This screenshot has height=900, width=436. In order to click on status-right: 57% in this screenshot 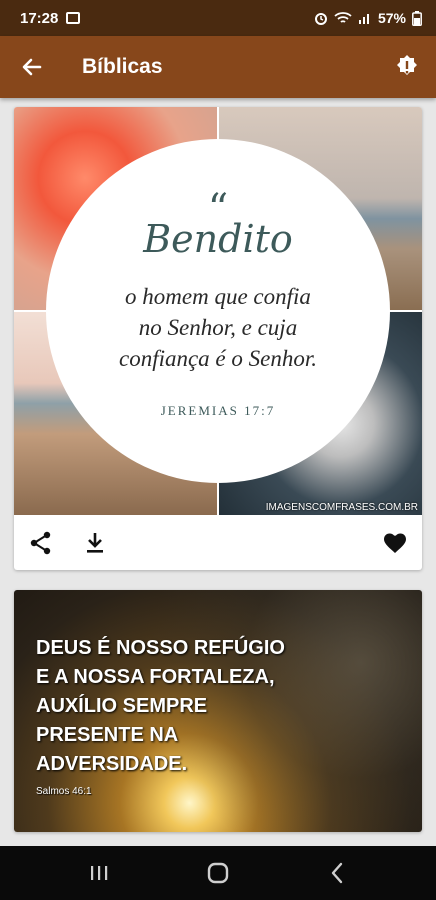, I will do `click(368, 18)`.